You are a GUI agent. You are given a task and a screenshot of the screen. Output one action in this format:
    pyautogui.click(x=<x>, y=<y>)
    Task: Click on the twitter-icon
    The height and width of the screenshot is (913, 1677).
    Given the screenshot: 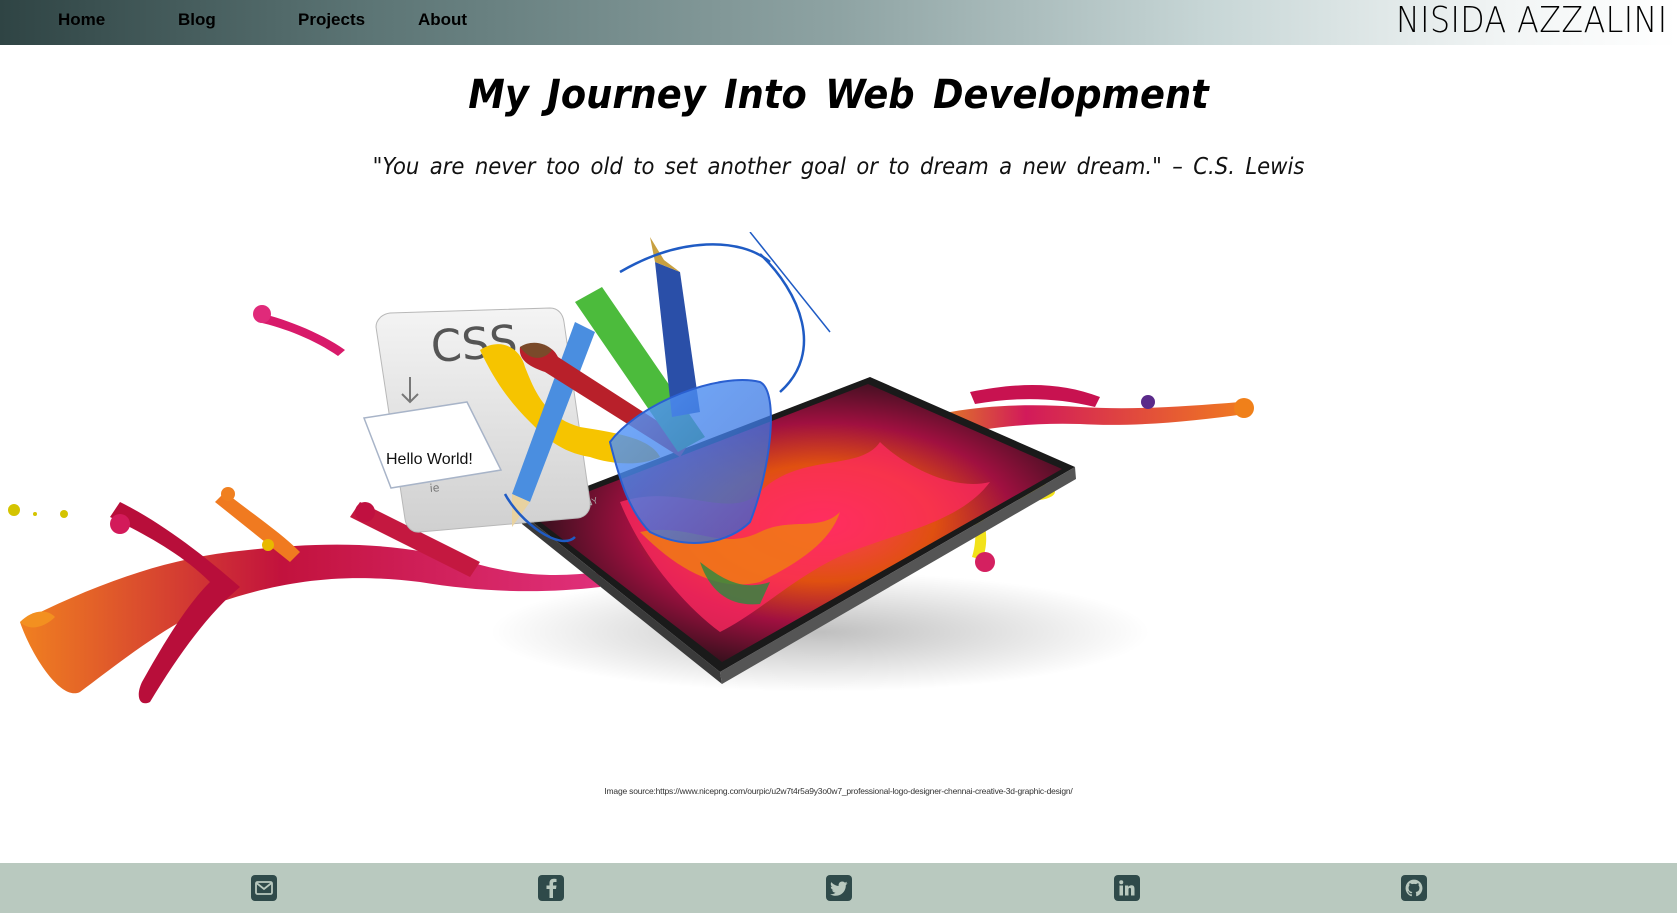 What is the action you would take?
    pyautogui.click(x=839, y=888)
    